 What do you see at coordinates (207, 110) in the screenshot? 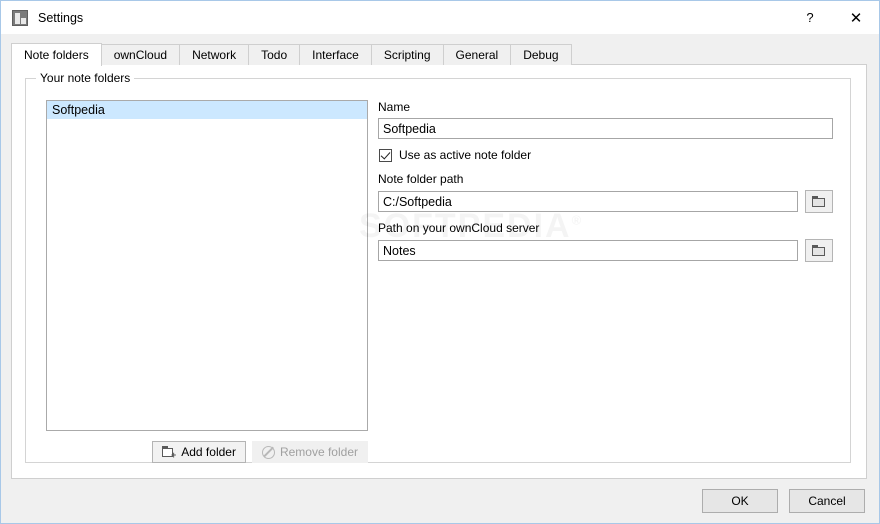
I see `list-item: Softpedia` at bounding box center [207, 110].